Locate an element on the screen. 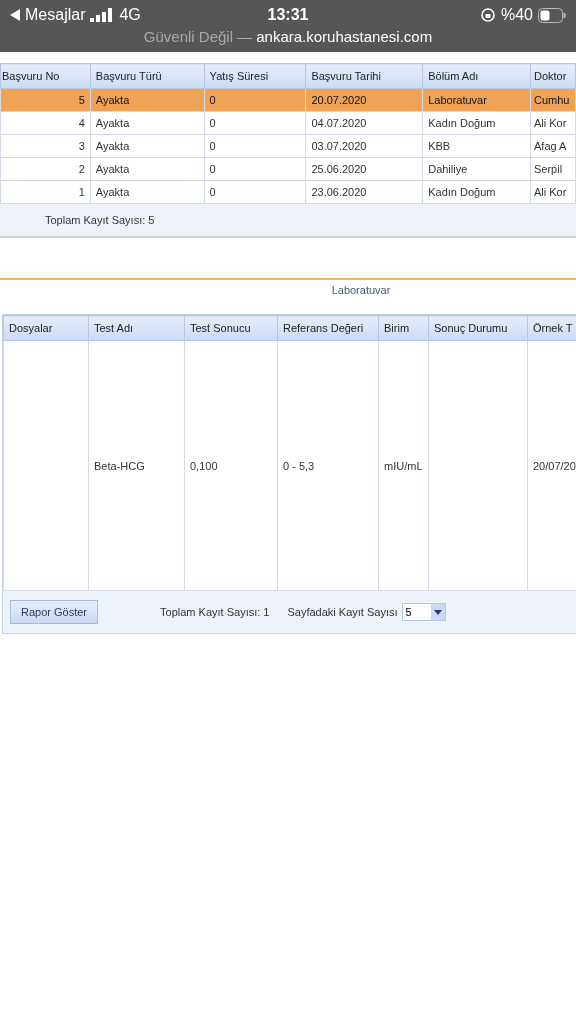 This screenshot has height=1024, width=576. rotation-lock-icon is located at coordinates (487, 15).